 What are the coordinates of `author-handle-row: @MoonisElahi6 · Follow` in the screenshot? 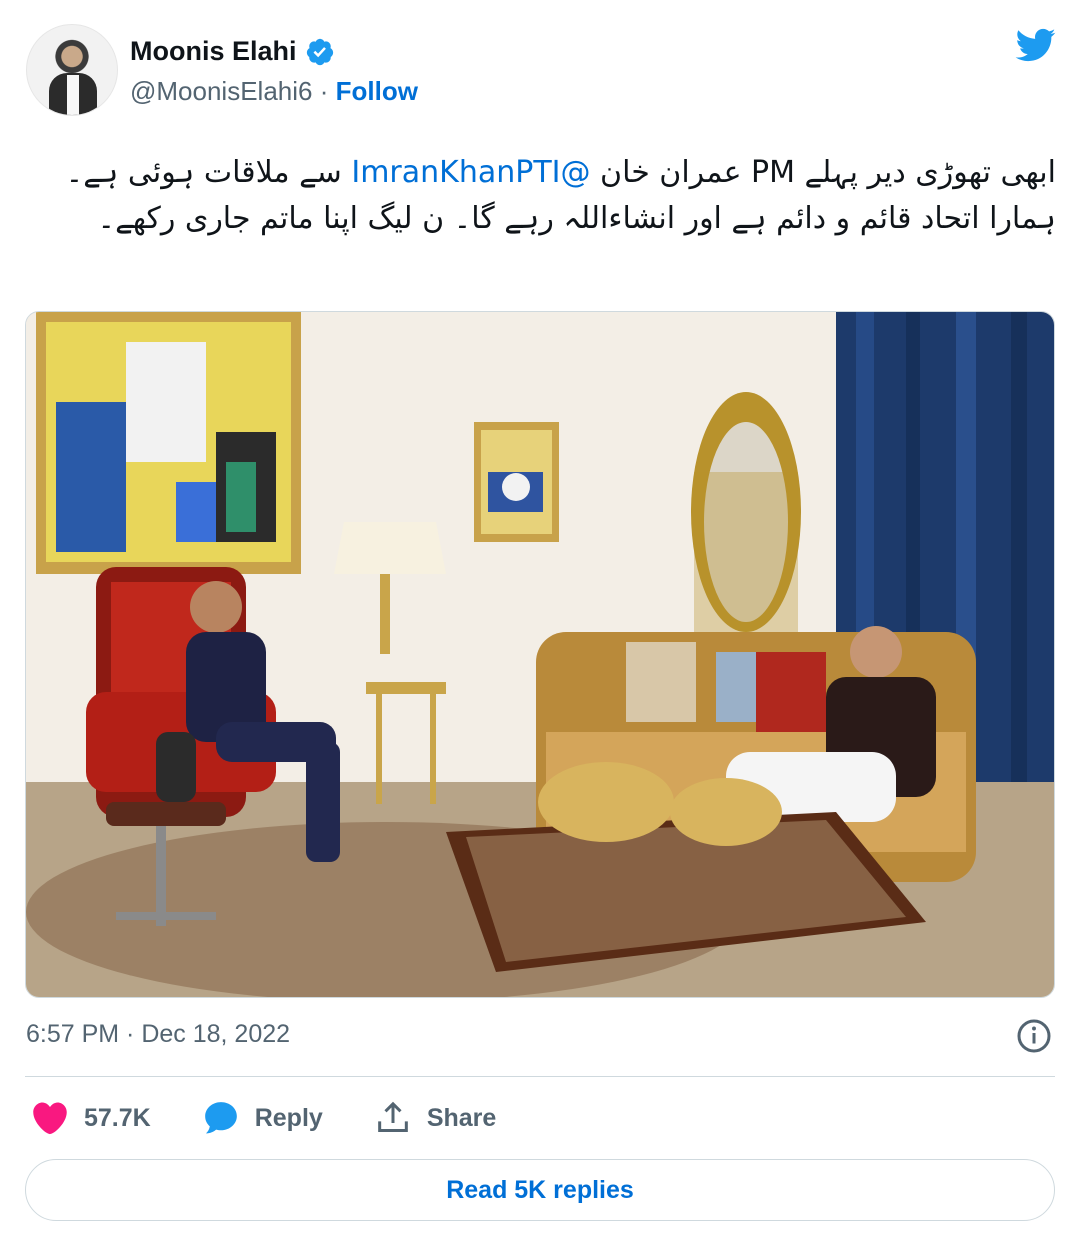 It's located at (274, 91).